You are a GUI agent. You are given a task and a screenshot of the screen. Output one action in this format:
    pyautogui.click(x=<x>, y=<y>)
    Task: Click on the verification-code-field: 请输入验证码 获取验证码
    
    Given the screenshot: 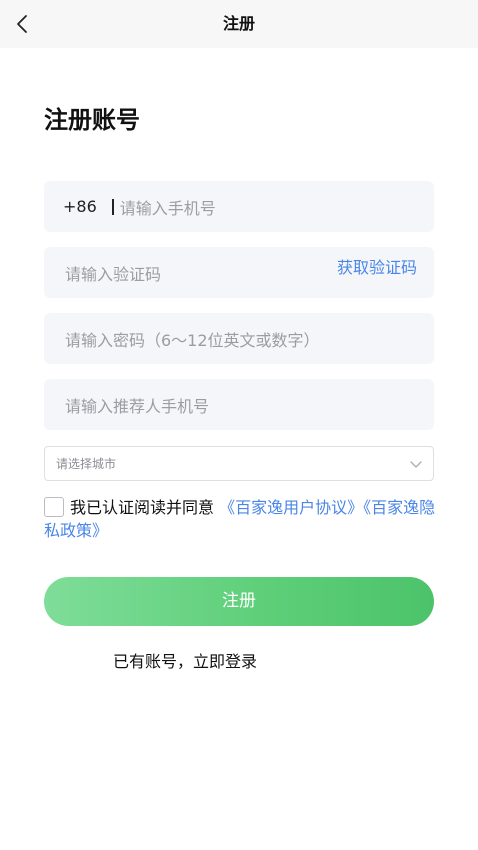 What is the action you would take?
    pyautogui.click(x=239, y=272)
    